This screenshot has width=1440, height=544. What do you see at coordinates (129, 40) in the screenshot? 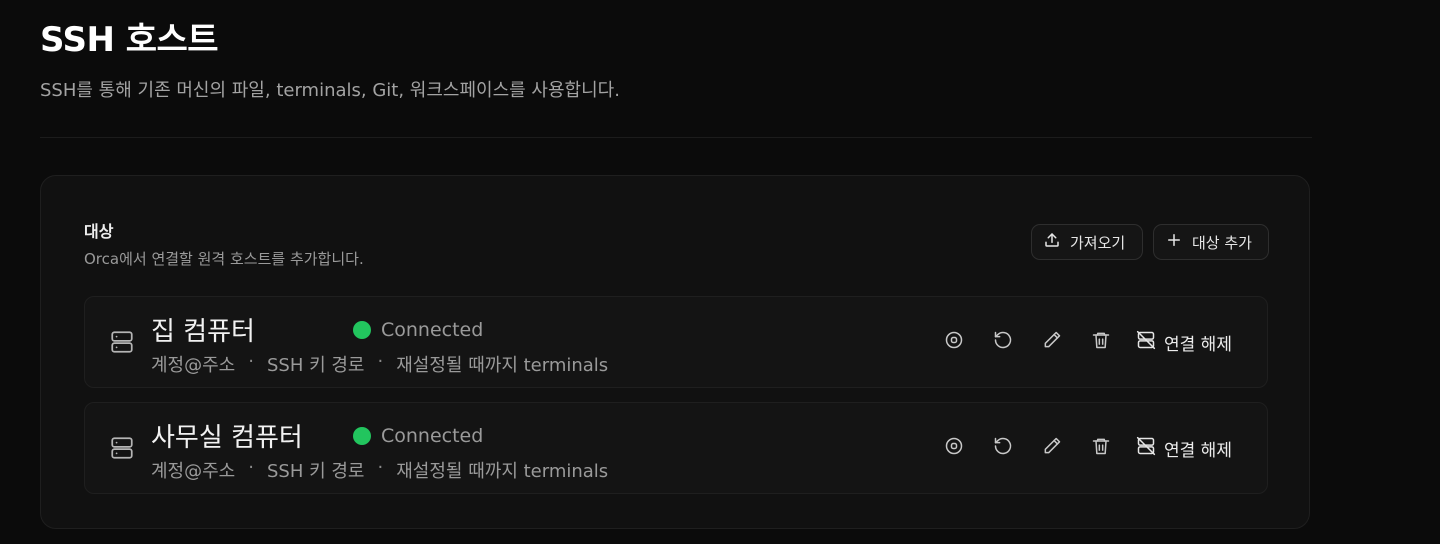
I see `page-title: SSH 호스트` at bounding box center [129, 40].